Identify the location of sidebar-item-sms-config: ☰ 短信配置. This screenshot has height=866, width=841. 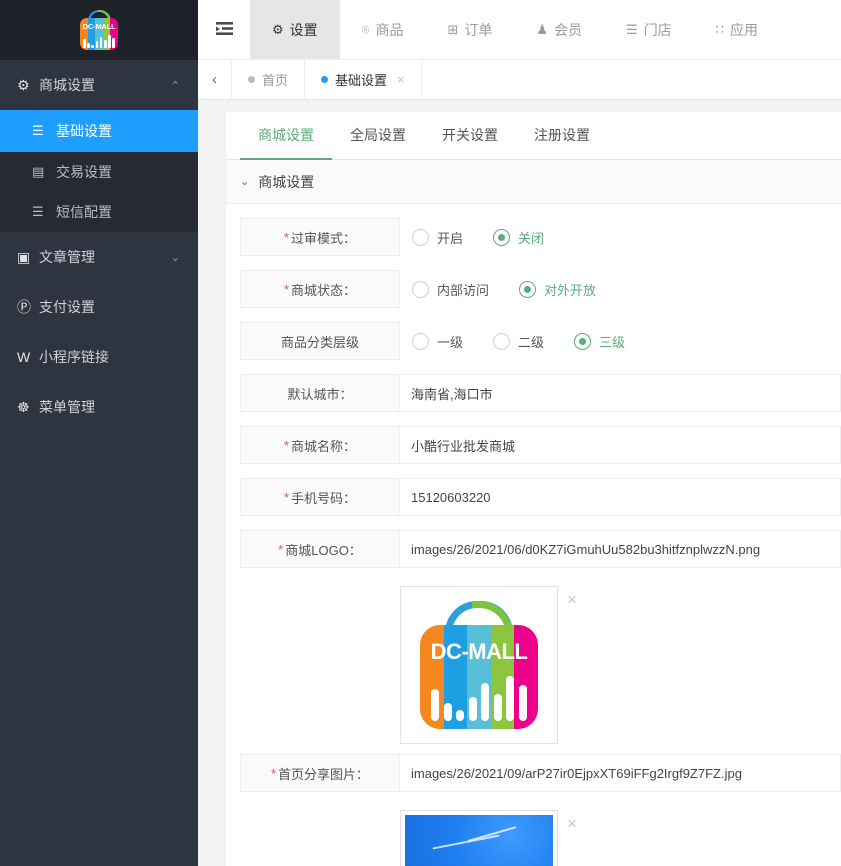
(99, 212).